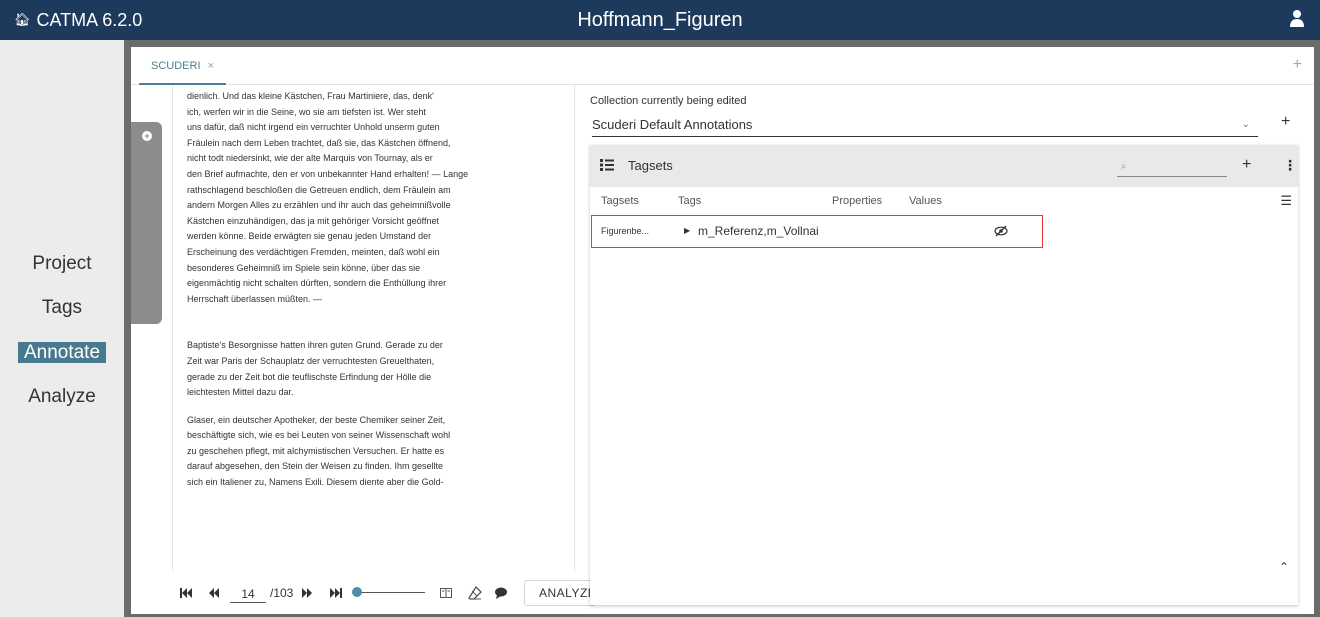  I want to click on side-drawer-handle: +, so click(146, 223).